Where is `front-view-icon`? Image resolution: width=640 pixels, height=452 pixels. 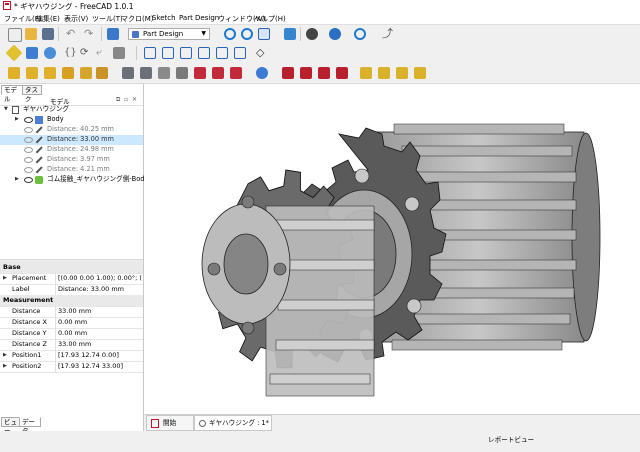
front-view-icon is located at coordinates (150, 53).